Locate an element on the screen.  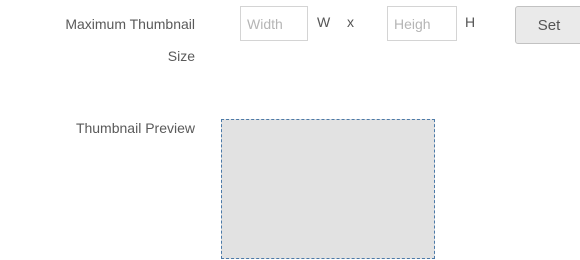
thumbnail-preview-label: Thumbnail Preview is located at coordinates (135, 128).